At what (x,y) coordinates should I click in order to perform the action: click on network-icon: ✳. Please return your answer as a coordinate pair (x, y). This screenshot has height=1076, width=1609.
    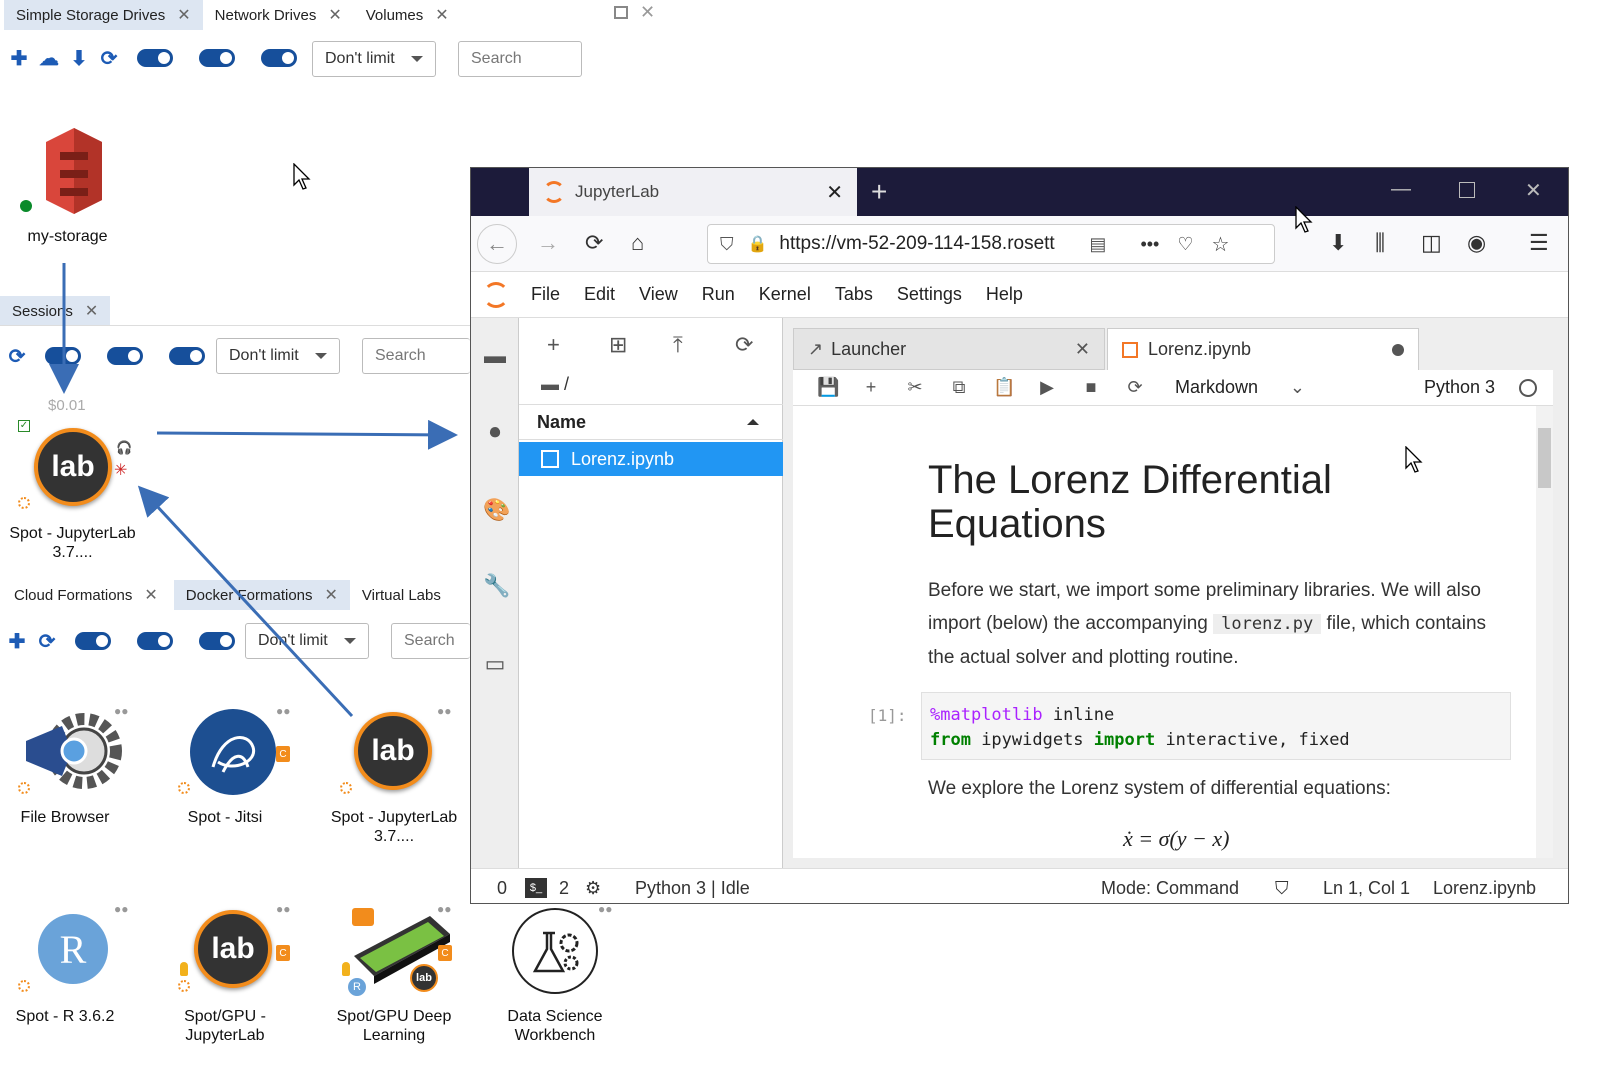
    Looking at the image, I should click on (120, 470).